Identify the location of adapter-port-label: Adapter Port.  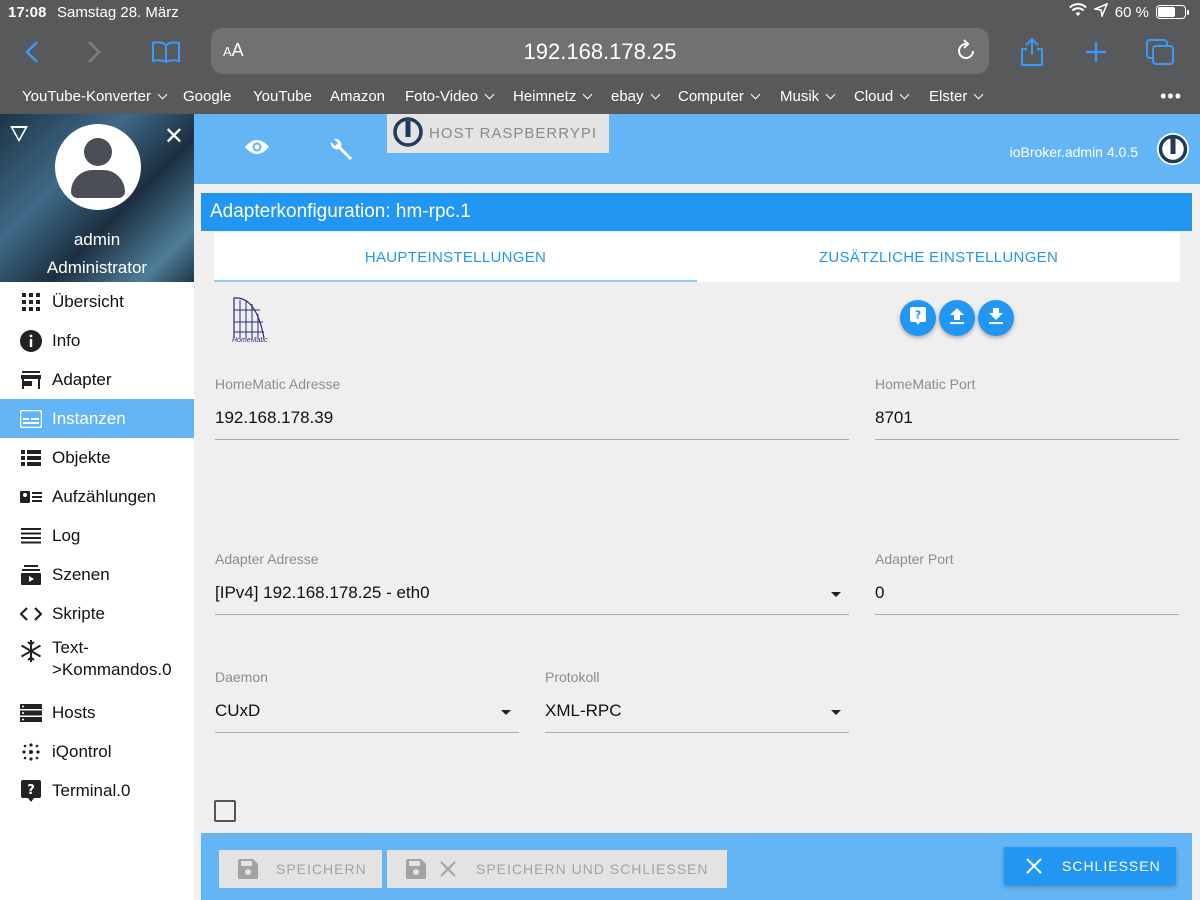
(914, 559).